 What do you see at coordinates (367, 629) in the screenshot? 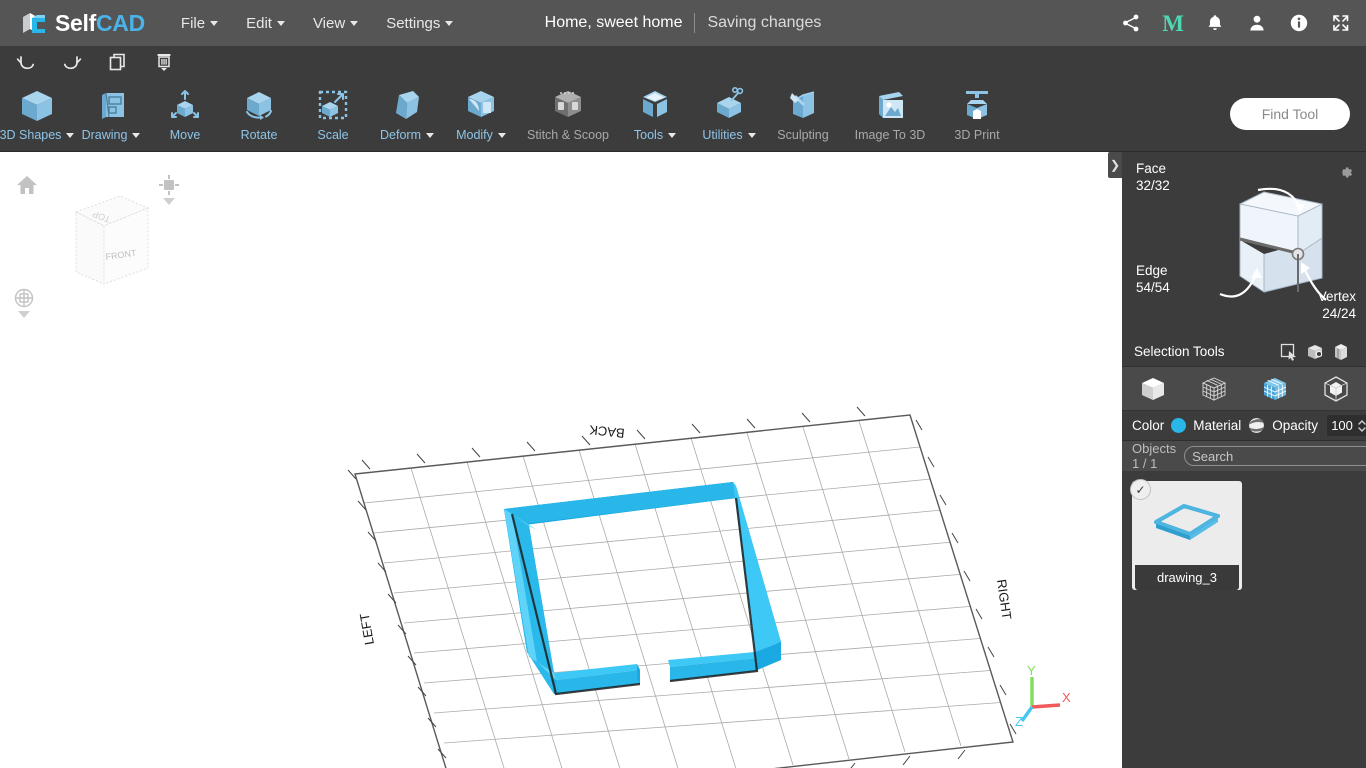
I see `grid-label-left: LEFT` at bounding box center [367, 629].